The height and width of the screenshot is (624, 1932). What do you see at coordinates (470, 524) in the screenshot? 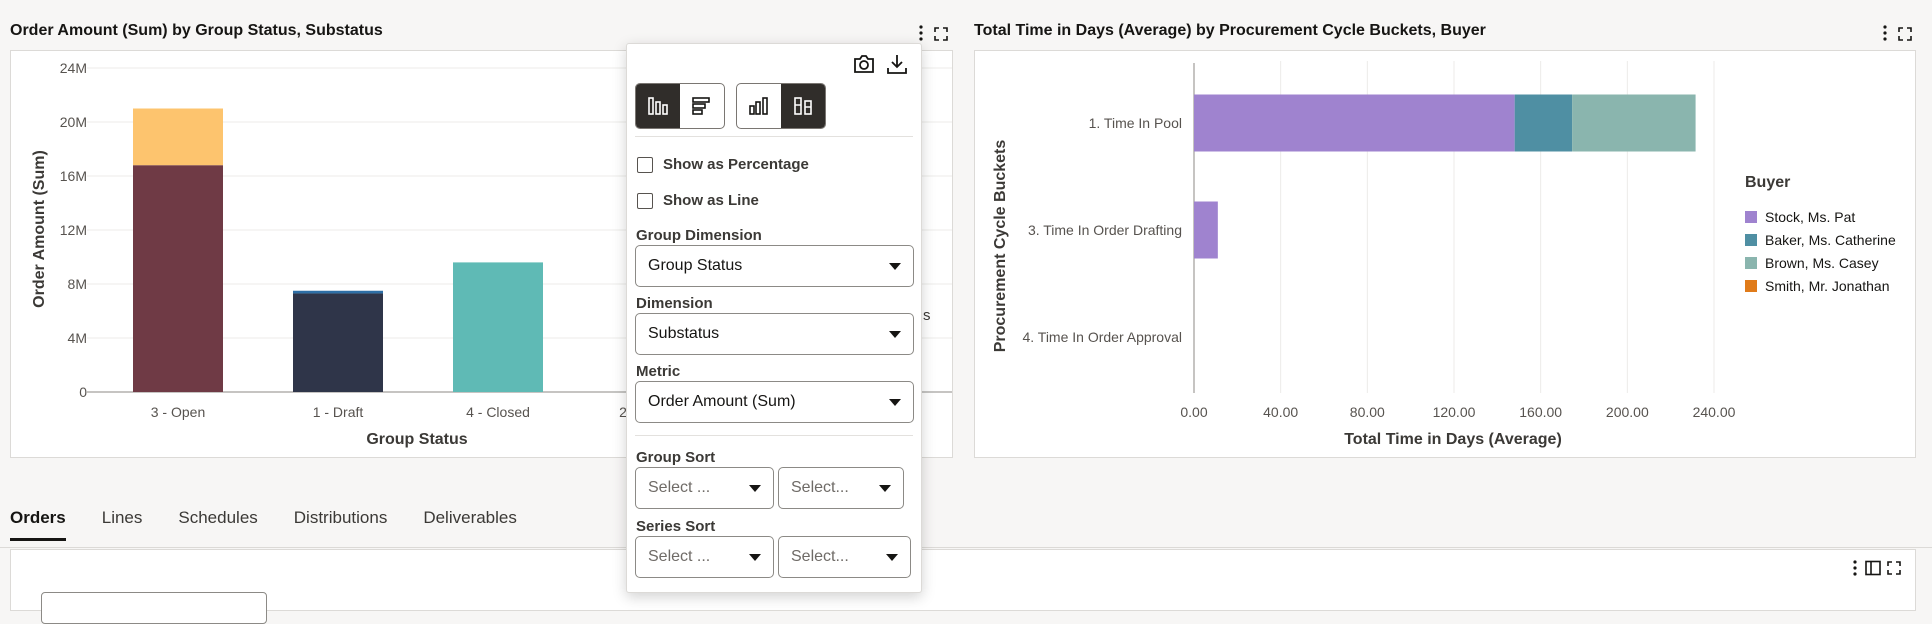
I see `tab-deliverables: Deliverables` at bounding box center [470, 524].